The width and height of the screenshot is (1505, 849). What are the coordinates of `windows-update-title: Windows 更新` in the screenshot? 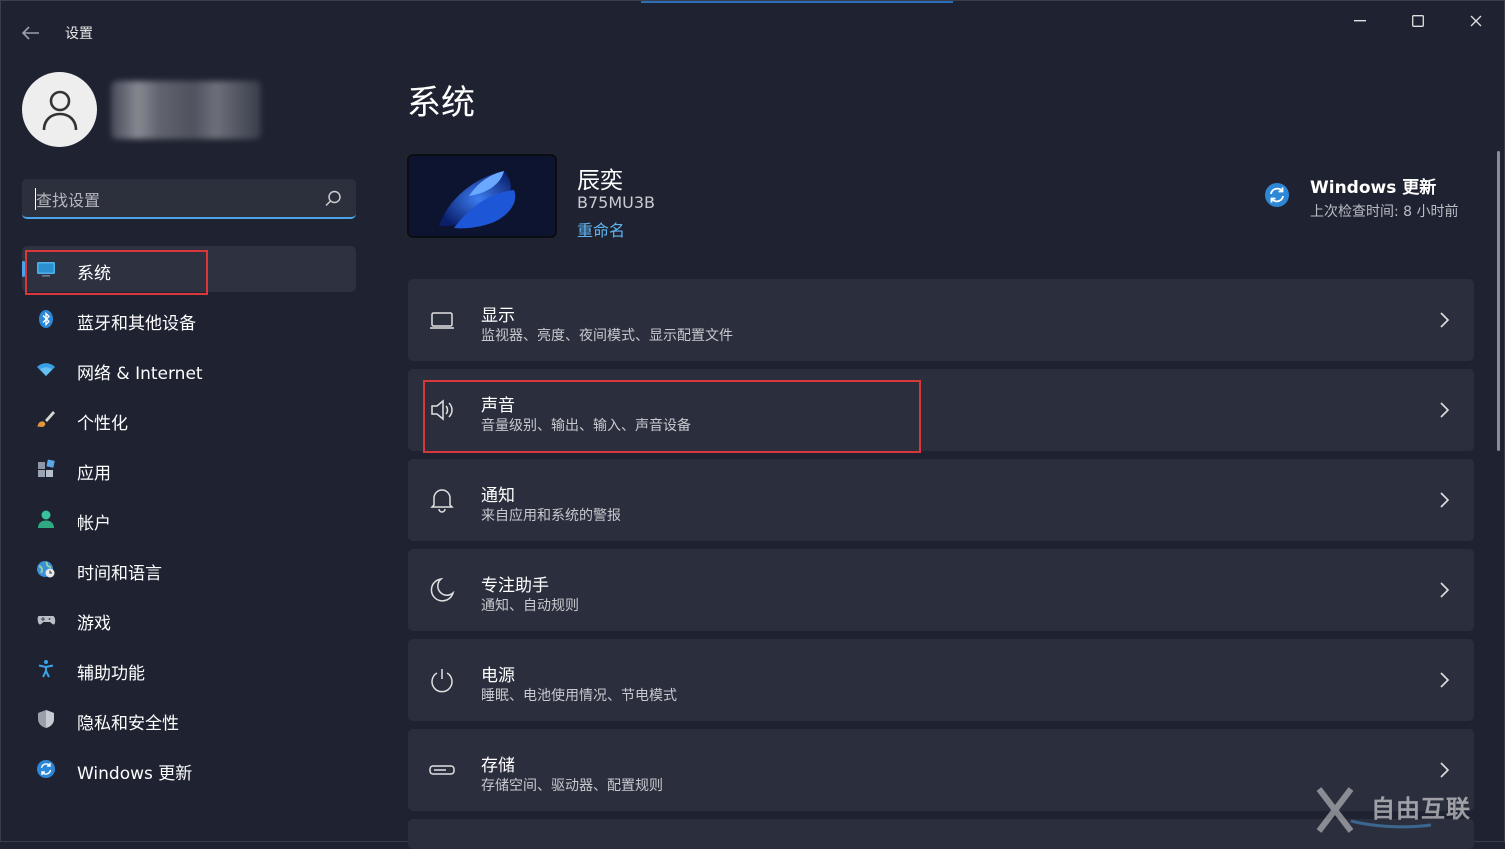 It's located at (1373, 185).